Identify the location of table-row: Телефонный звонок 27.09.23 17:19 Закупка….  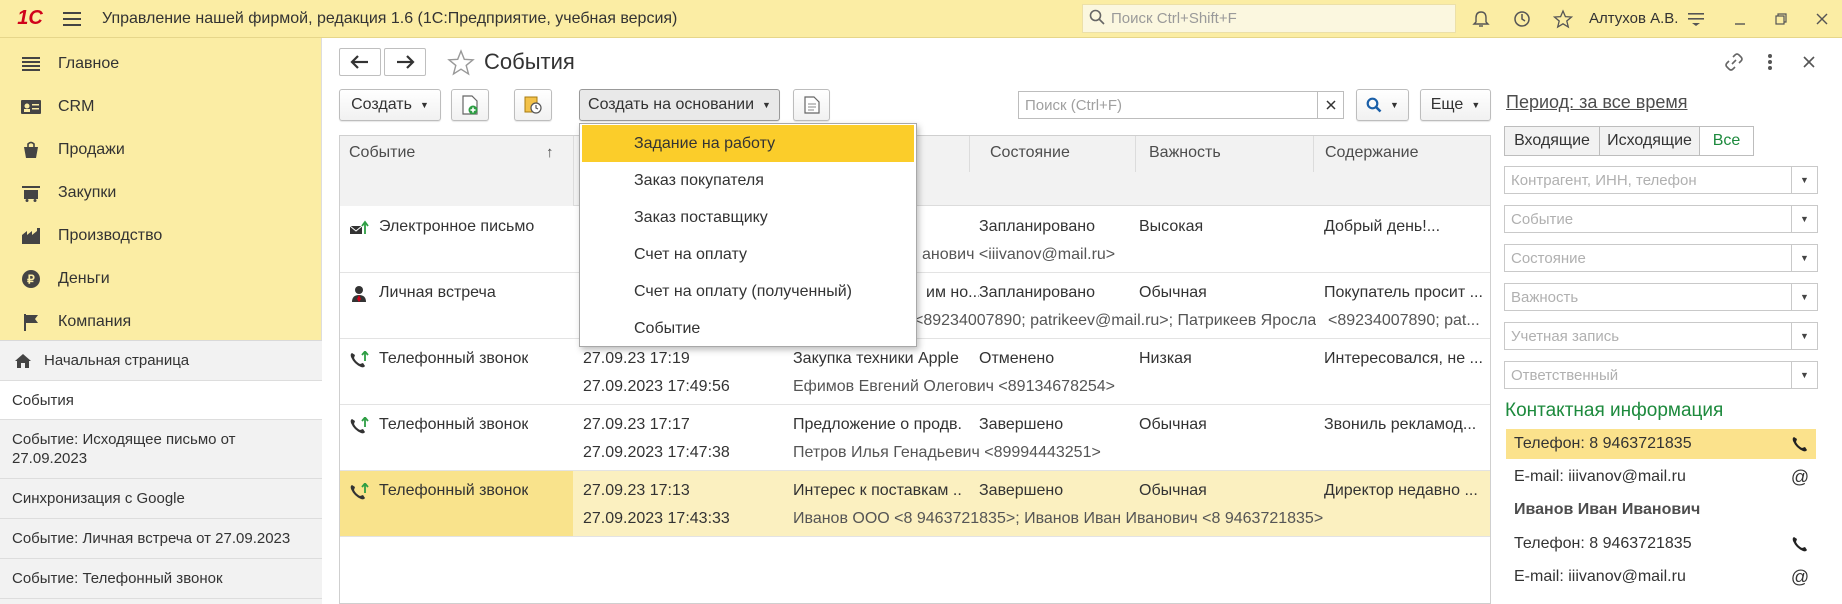
(915, 372).